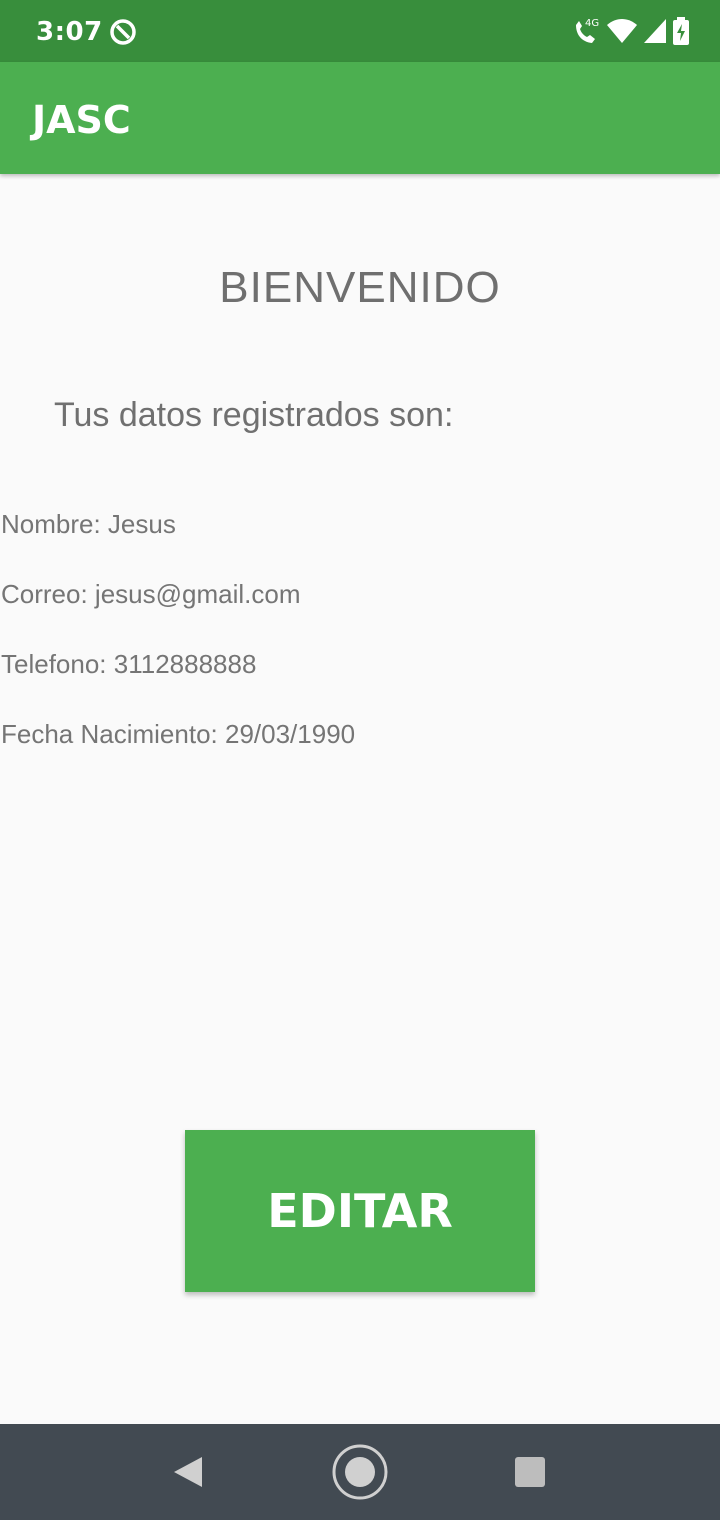 Image resolution: width=720 pixels, height=1520 pixels. I want to click on navigation-bar, so click(360, 1472).